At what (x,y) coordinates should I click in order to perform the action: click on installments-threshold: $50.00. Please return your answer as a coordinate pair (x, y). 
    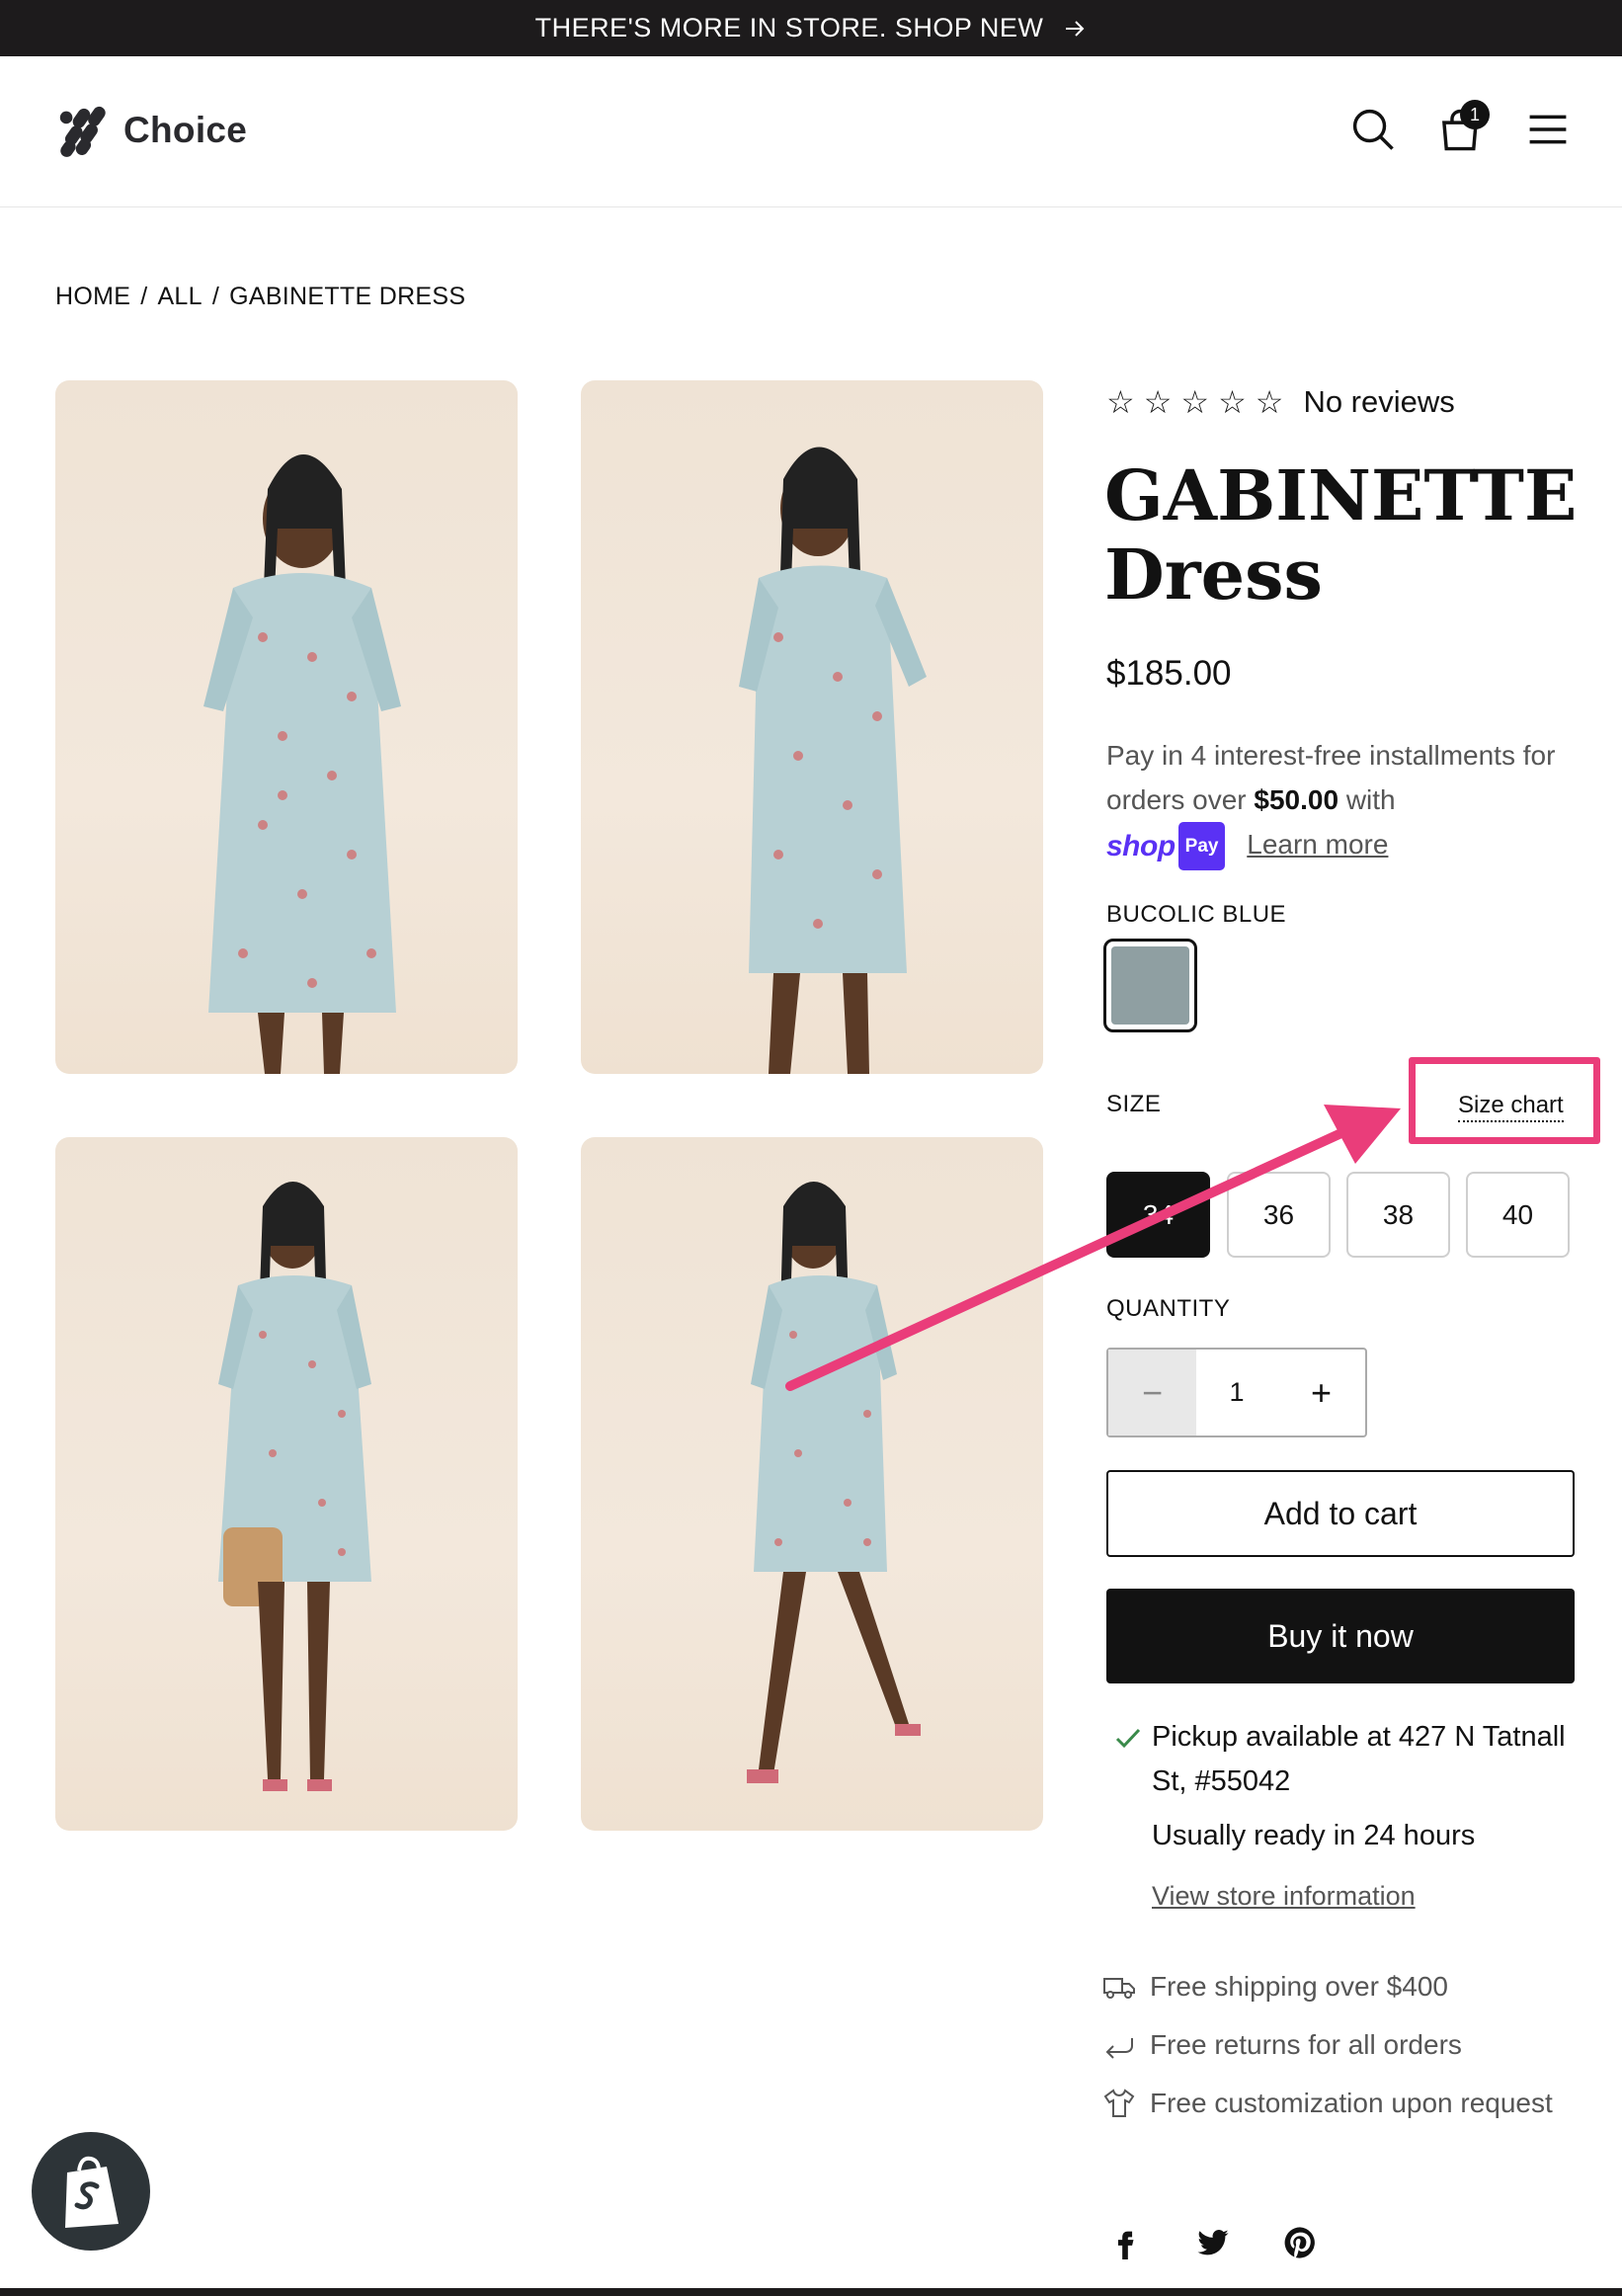
    Looking at the image, I should click on (1296, 799).